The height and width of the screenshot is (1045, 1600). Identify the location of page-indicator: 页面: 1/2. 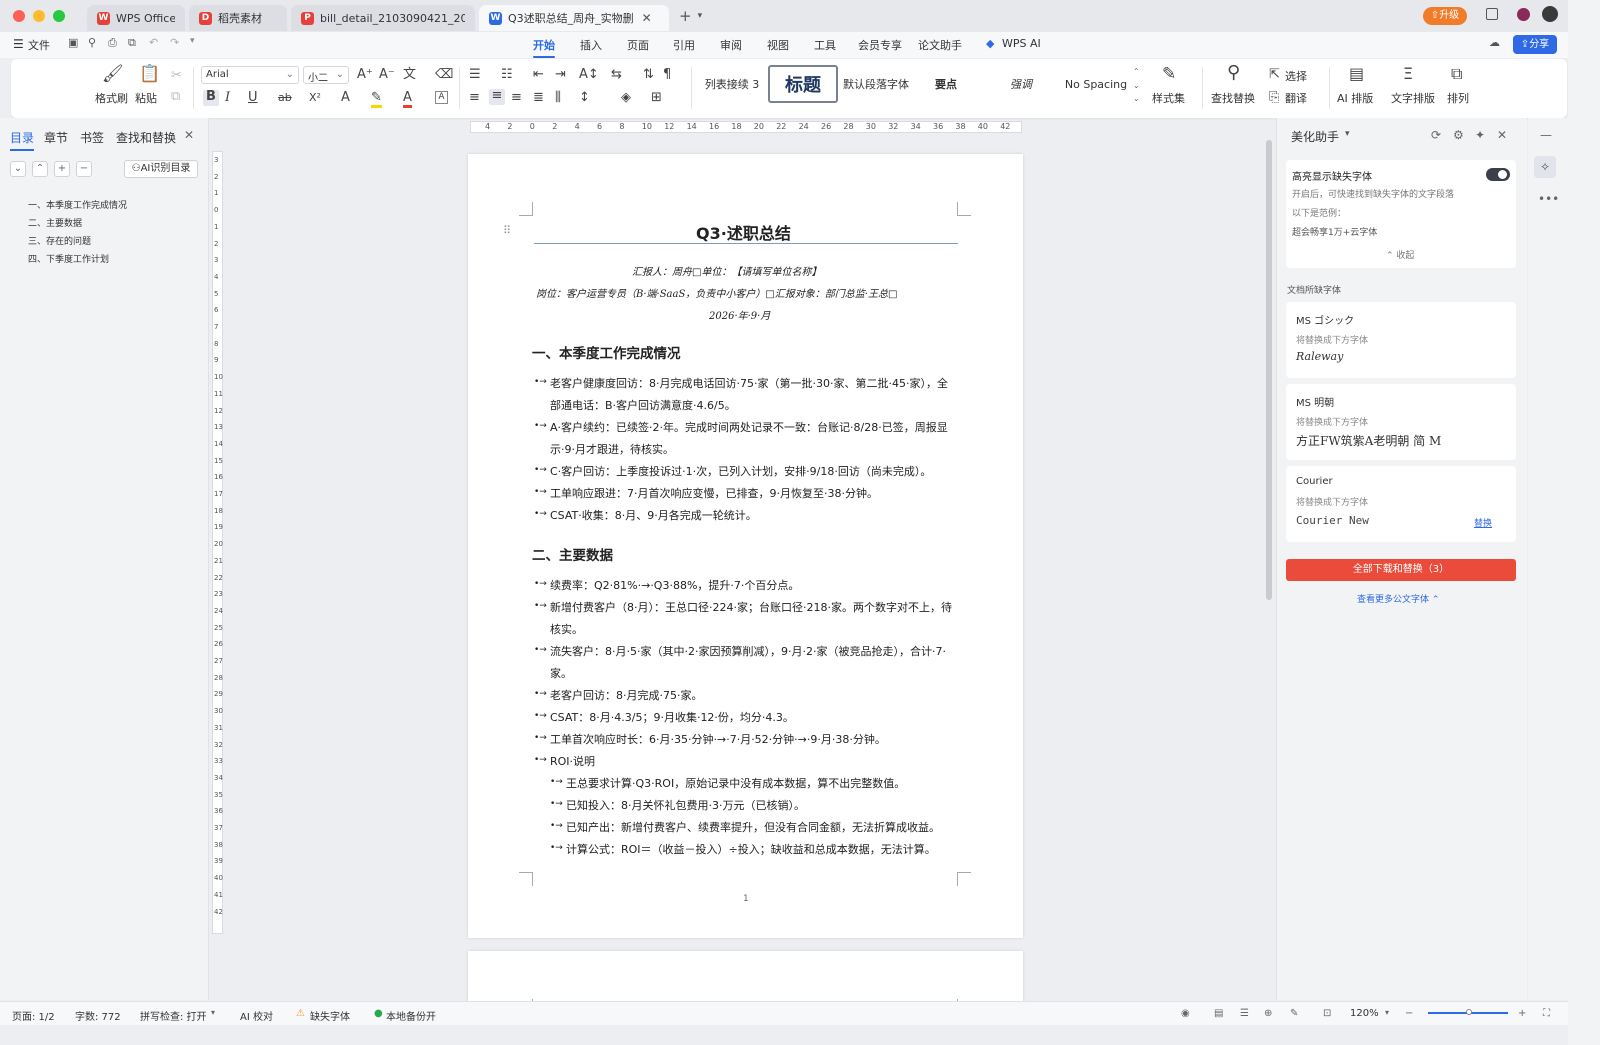
(33, 1015).